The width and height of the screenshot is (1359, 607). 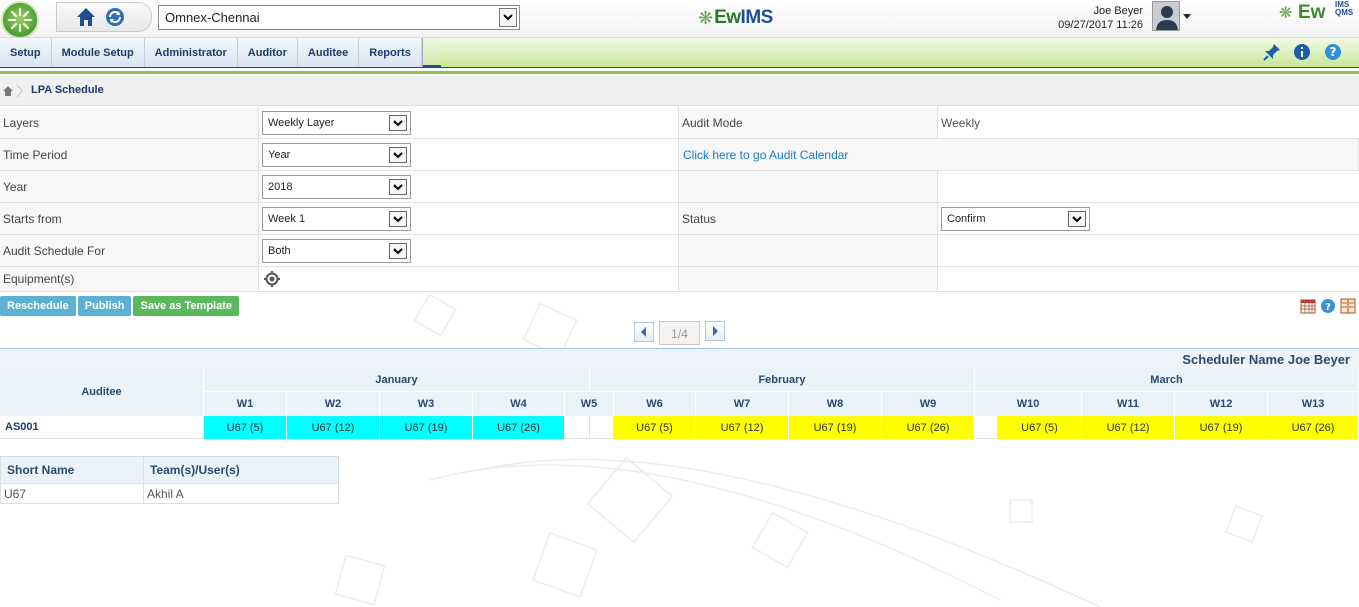 What do you see at coordinates (186, 306) in the screenshot?
I see `save-as-template-button: Save as Template` at bounding box center [186, 306].